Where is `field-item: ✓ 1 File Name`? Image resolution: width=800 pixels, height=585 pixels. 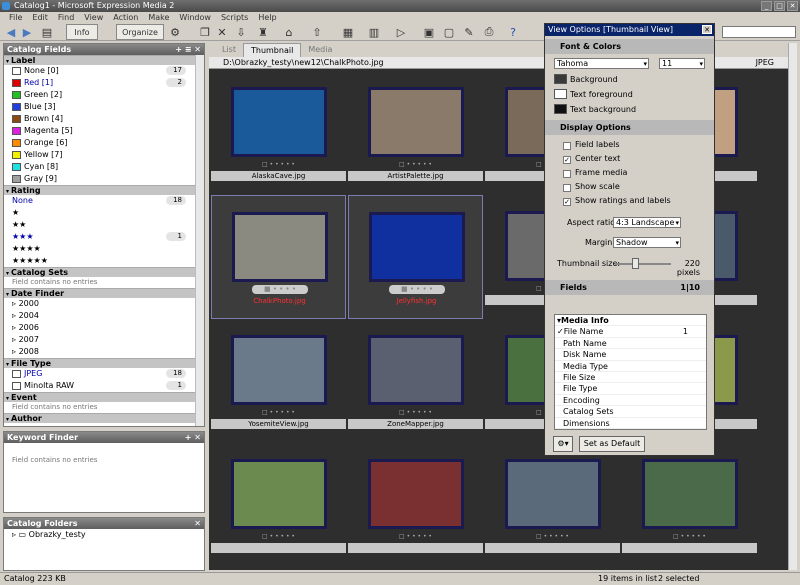
field-item: ✓ 1 File Name is located at coordinates (630, 332).